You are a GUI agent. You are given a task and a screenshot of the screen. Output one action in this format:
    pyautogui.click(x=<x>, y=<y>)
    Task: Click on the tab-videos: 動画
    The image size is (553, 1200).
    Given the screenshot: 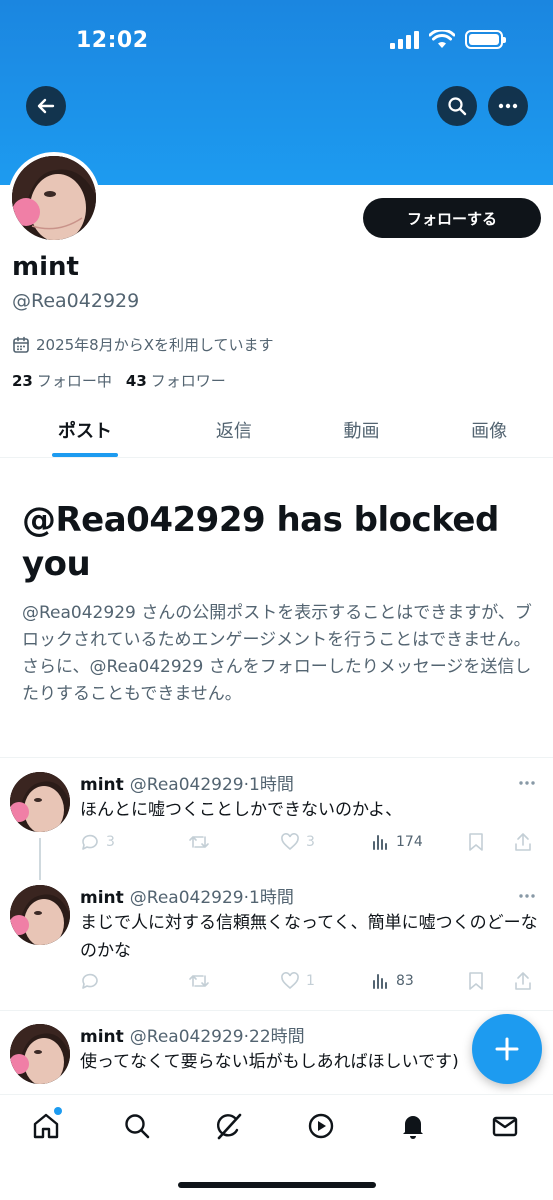 What is the action you would take?
    pyautogui.click(x=362, y=429)
    